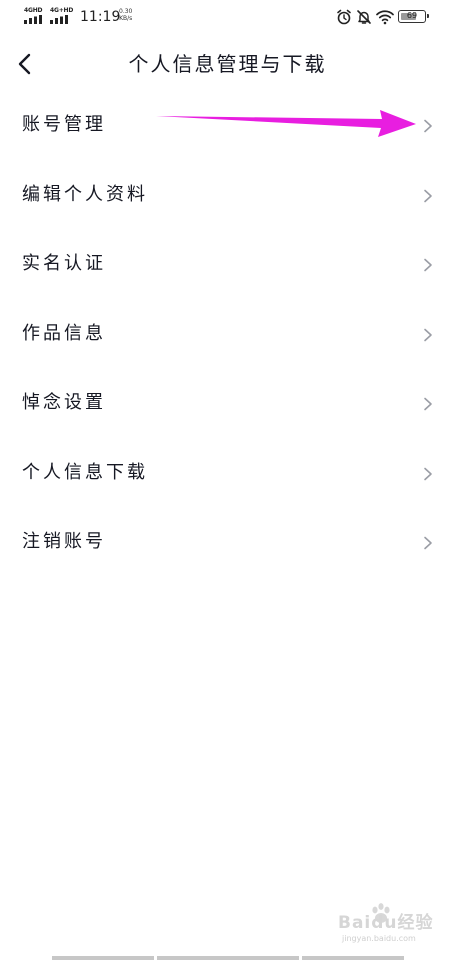 This screenshot has width=455, height=960. Describe the element at coordinates (64, 333) in the screenshot. I see `menu-item-label: 作品信息` at that location.